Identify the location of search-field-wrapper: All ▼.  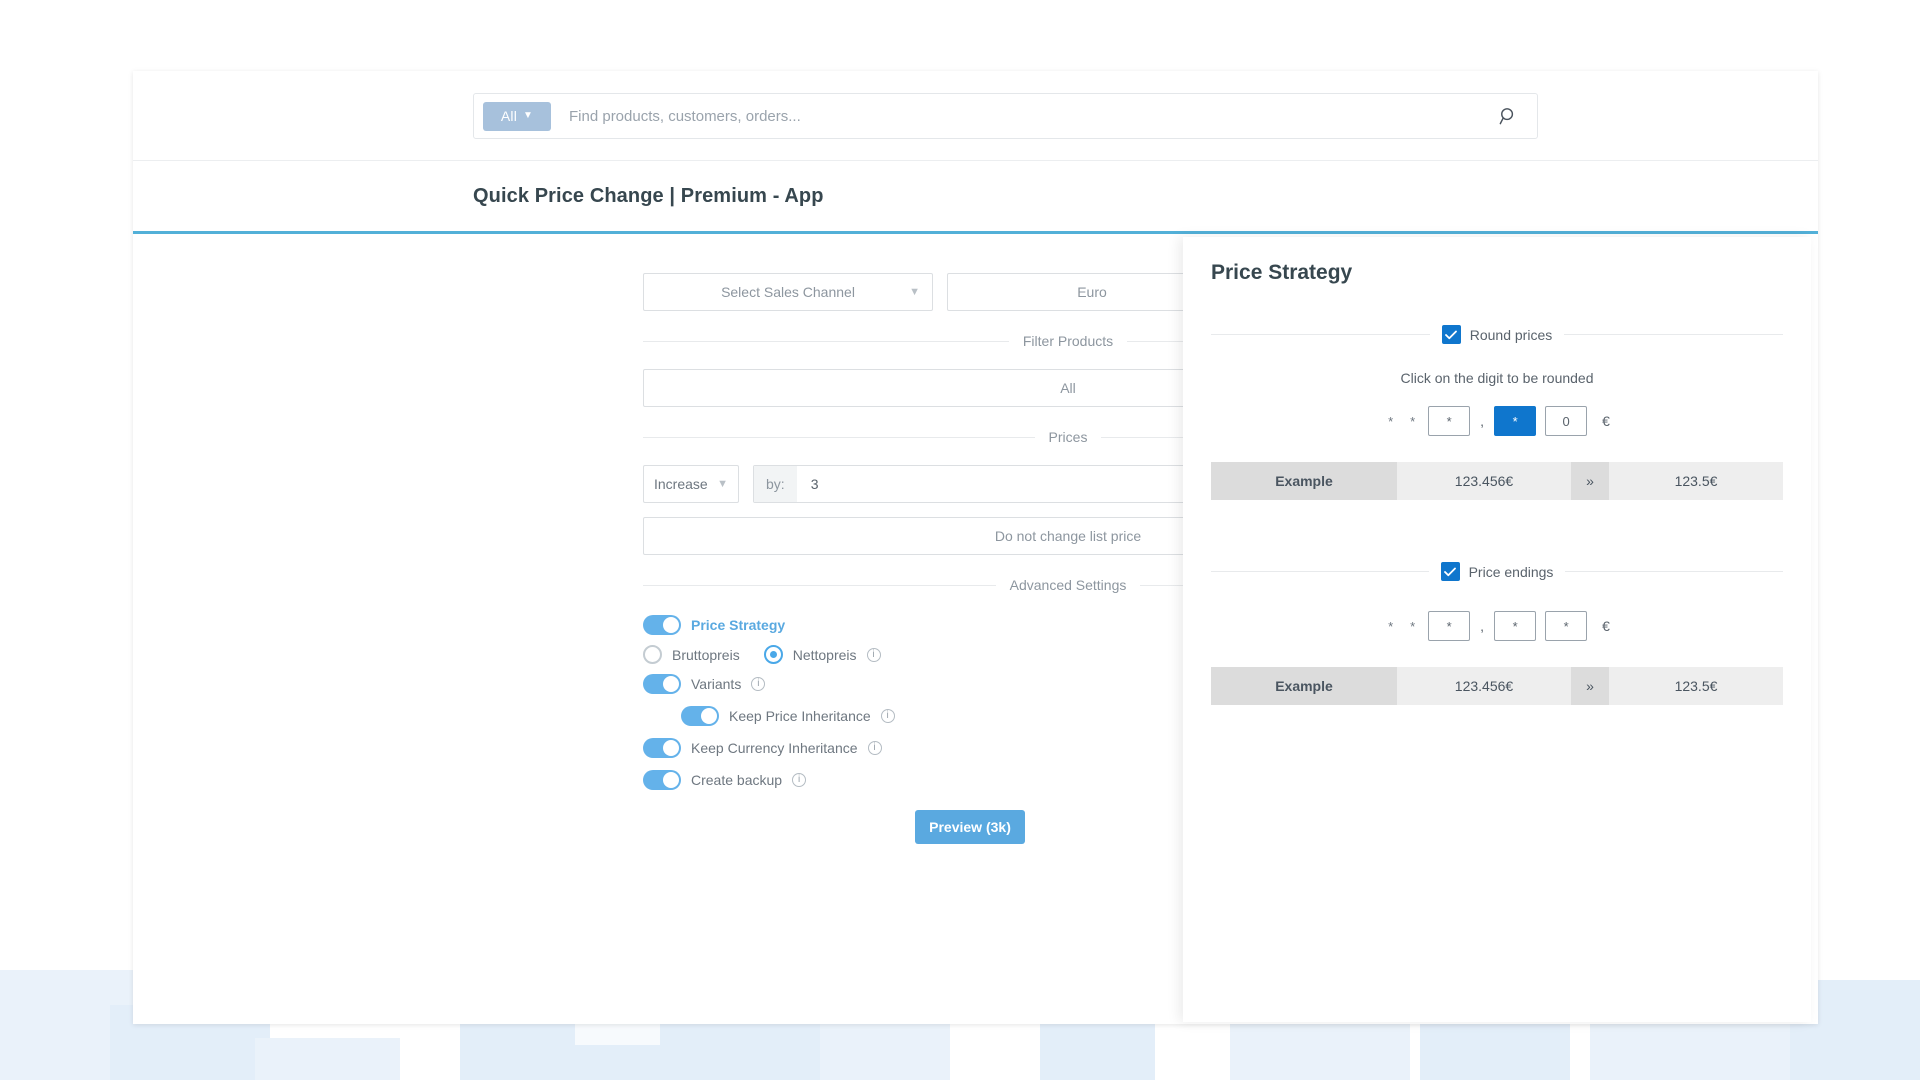
(1005, 116).